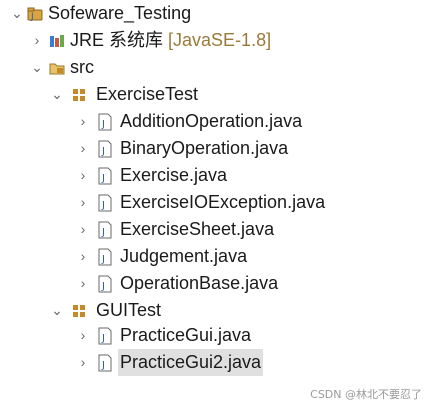  Describe the element at coordinates (216, 94) in the screenshot. I see `package-node: ⌄ ExerciseTest` at that location.